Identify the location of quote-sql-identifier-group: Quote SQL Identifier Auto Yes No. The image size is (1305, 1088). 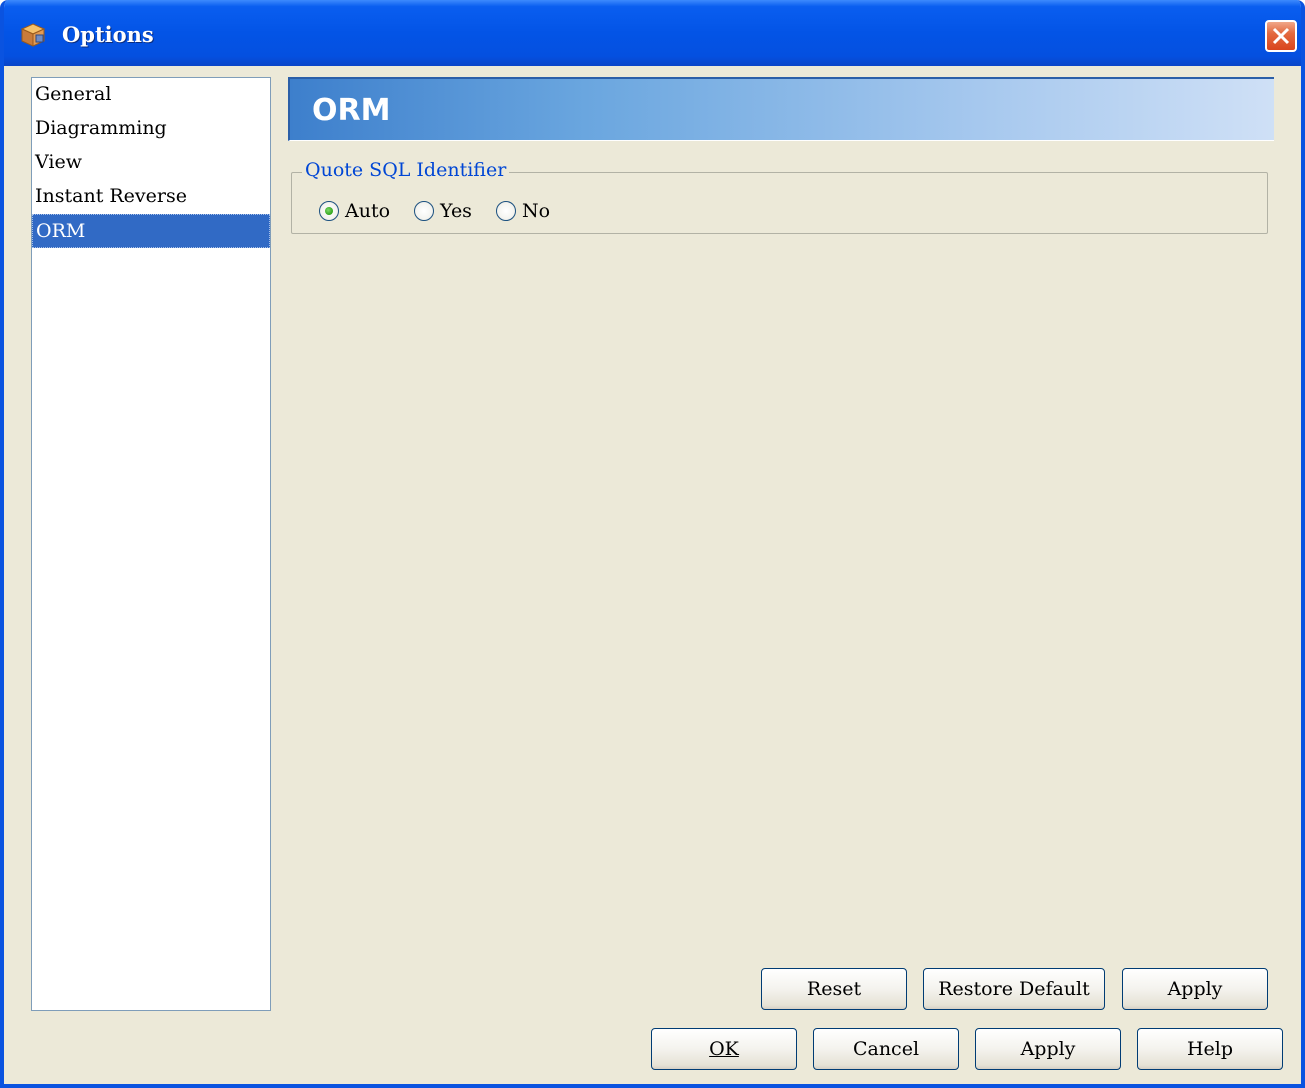
(779, 196).